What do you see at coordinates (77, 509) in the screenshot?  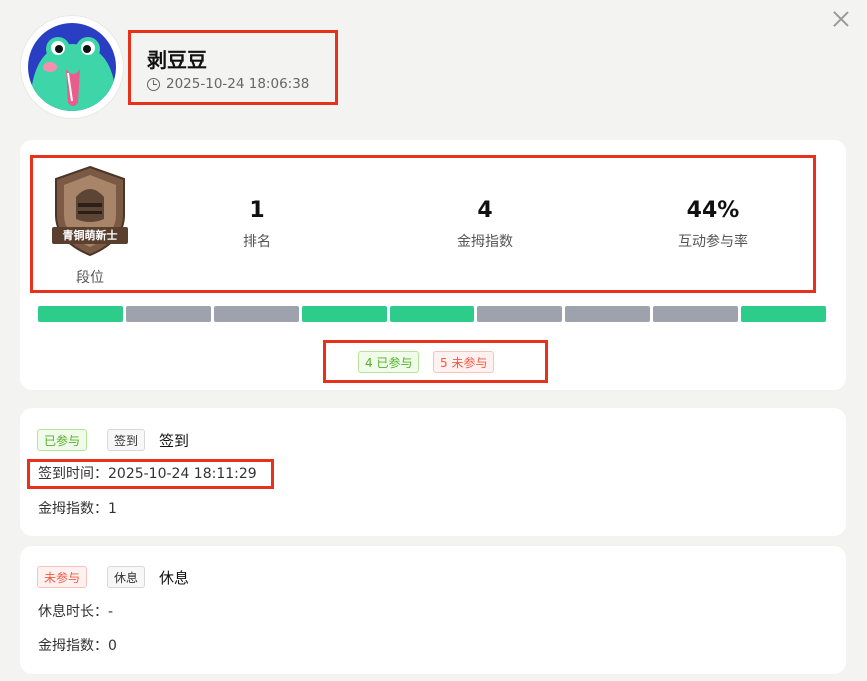 I see `activity-detail-index: 金拇指数：1` at bounding box center [77, 509].